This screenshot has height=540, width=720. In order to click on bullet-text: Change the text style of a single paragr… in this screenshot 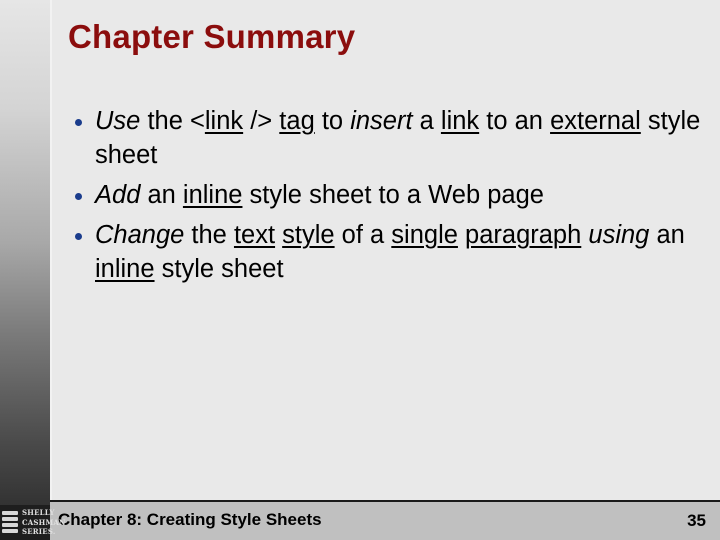, I will do `click(405, 252)`.